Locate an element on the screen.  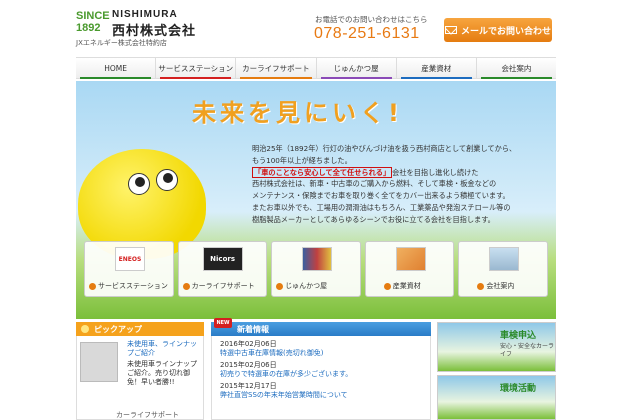
nav-label: カーライフサポート is located at coordinates (276, 68).